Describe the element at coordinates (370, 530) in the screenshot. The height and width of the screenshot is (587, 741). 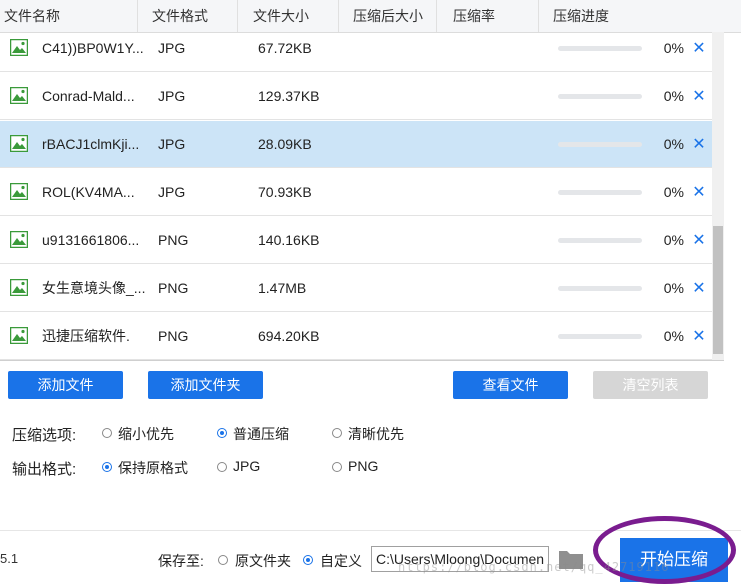
I see `footer-divider` at that location.